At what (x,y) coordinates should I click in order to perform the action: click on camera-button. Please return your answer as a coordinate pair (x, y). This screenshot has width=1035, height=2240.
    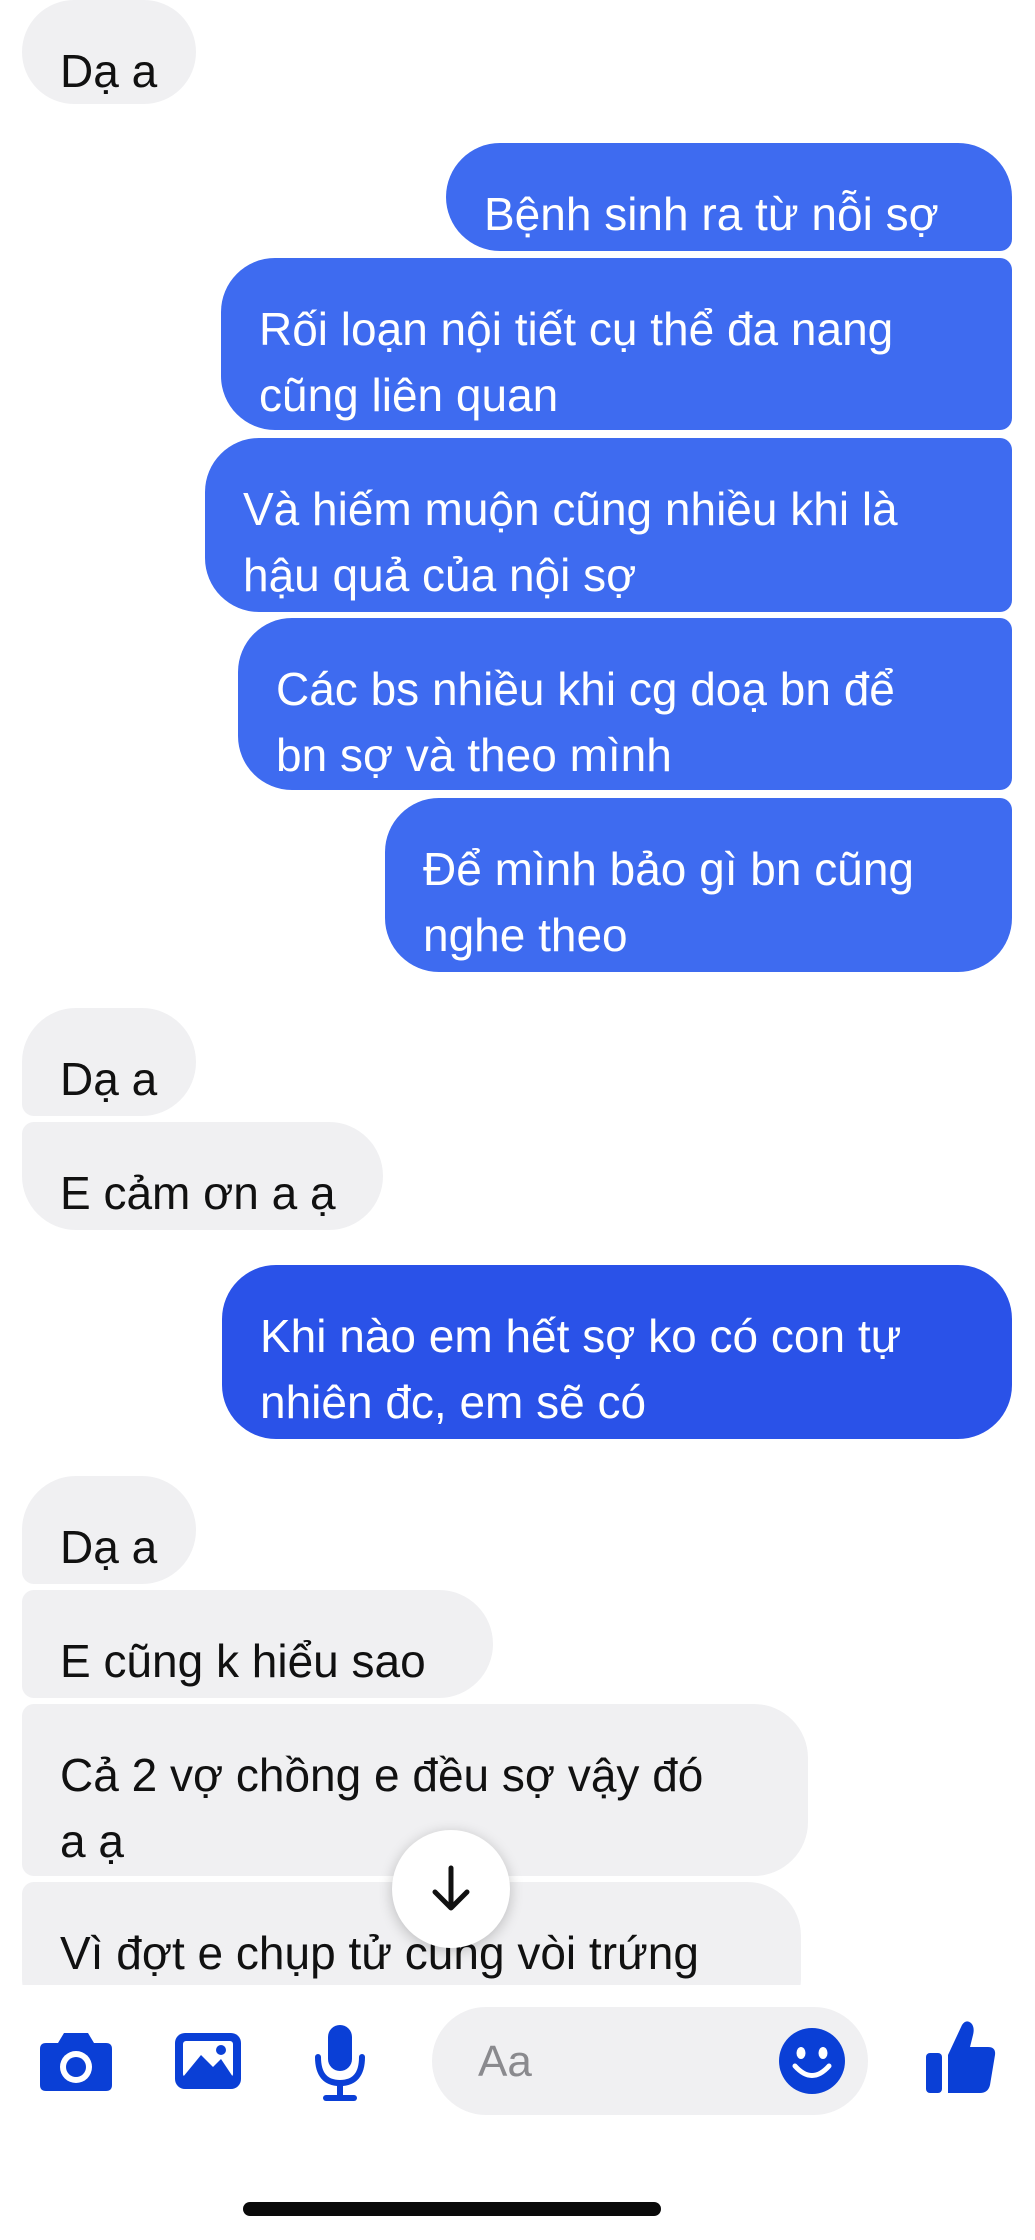
    Looking at the image, I should click on (76, 2061).